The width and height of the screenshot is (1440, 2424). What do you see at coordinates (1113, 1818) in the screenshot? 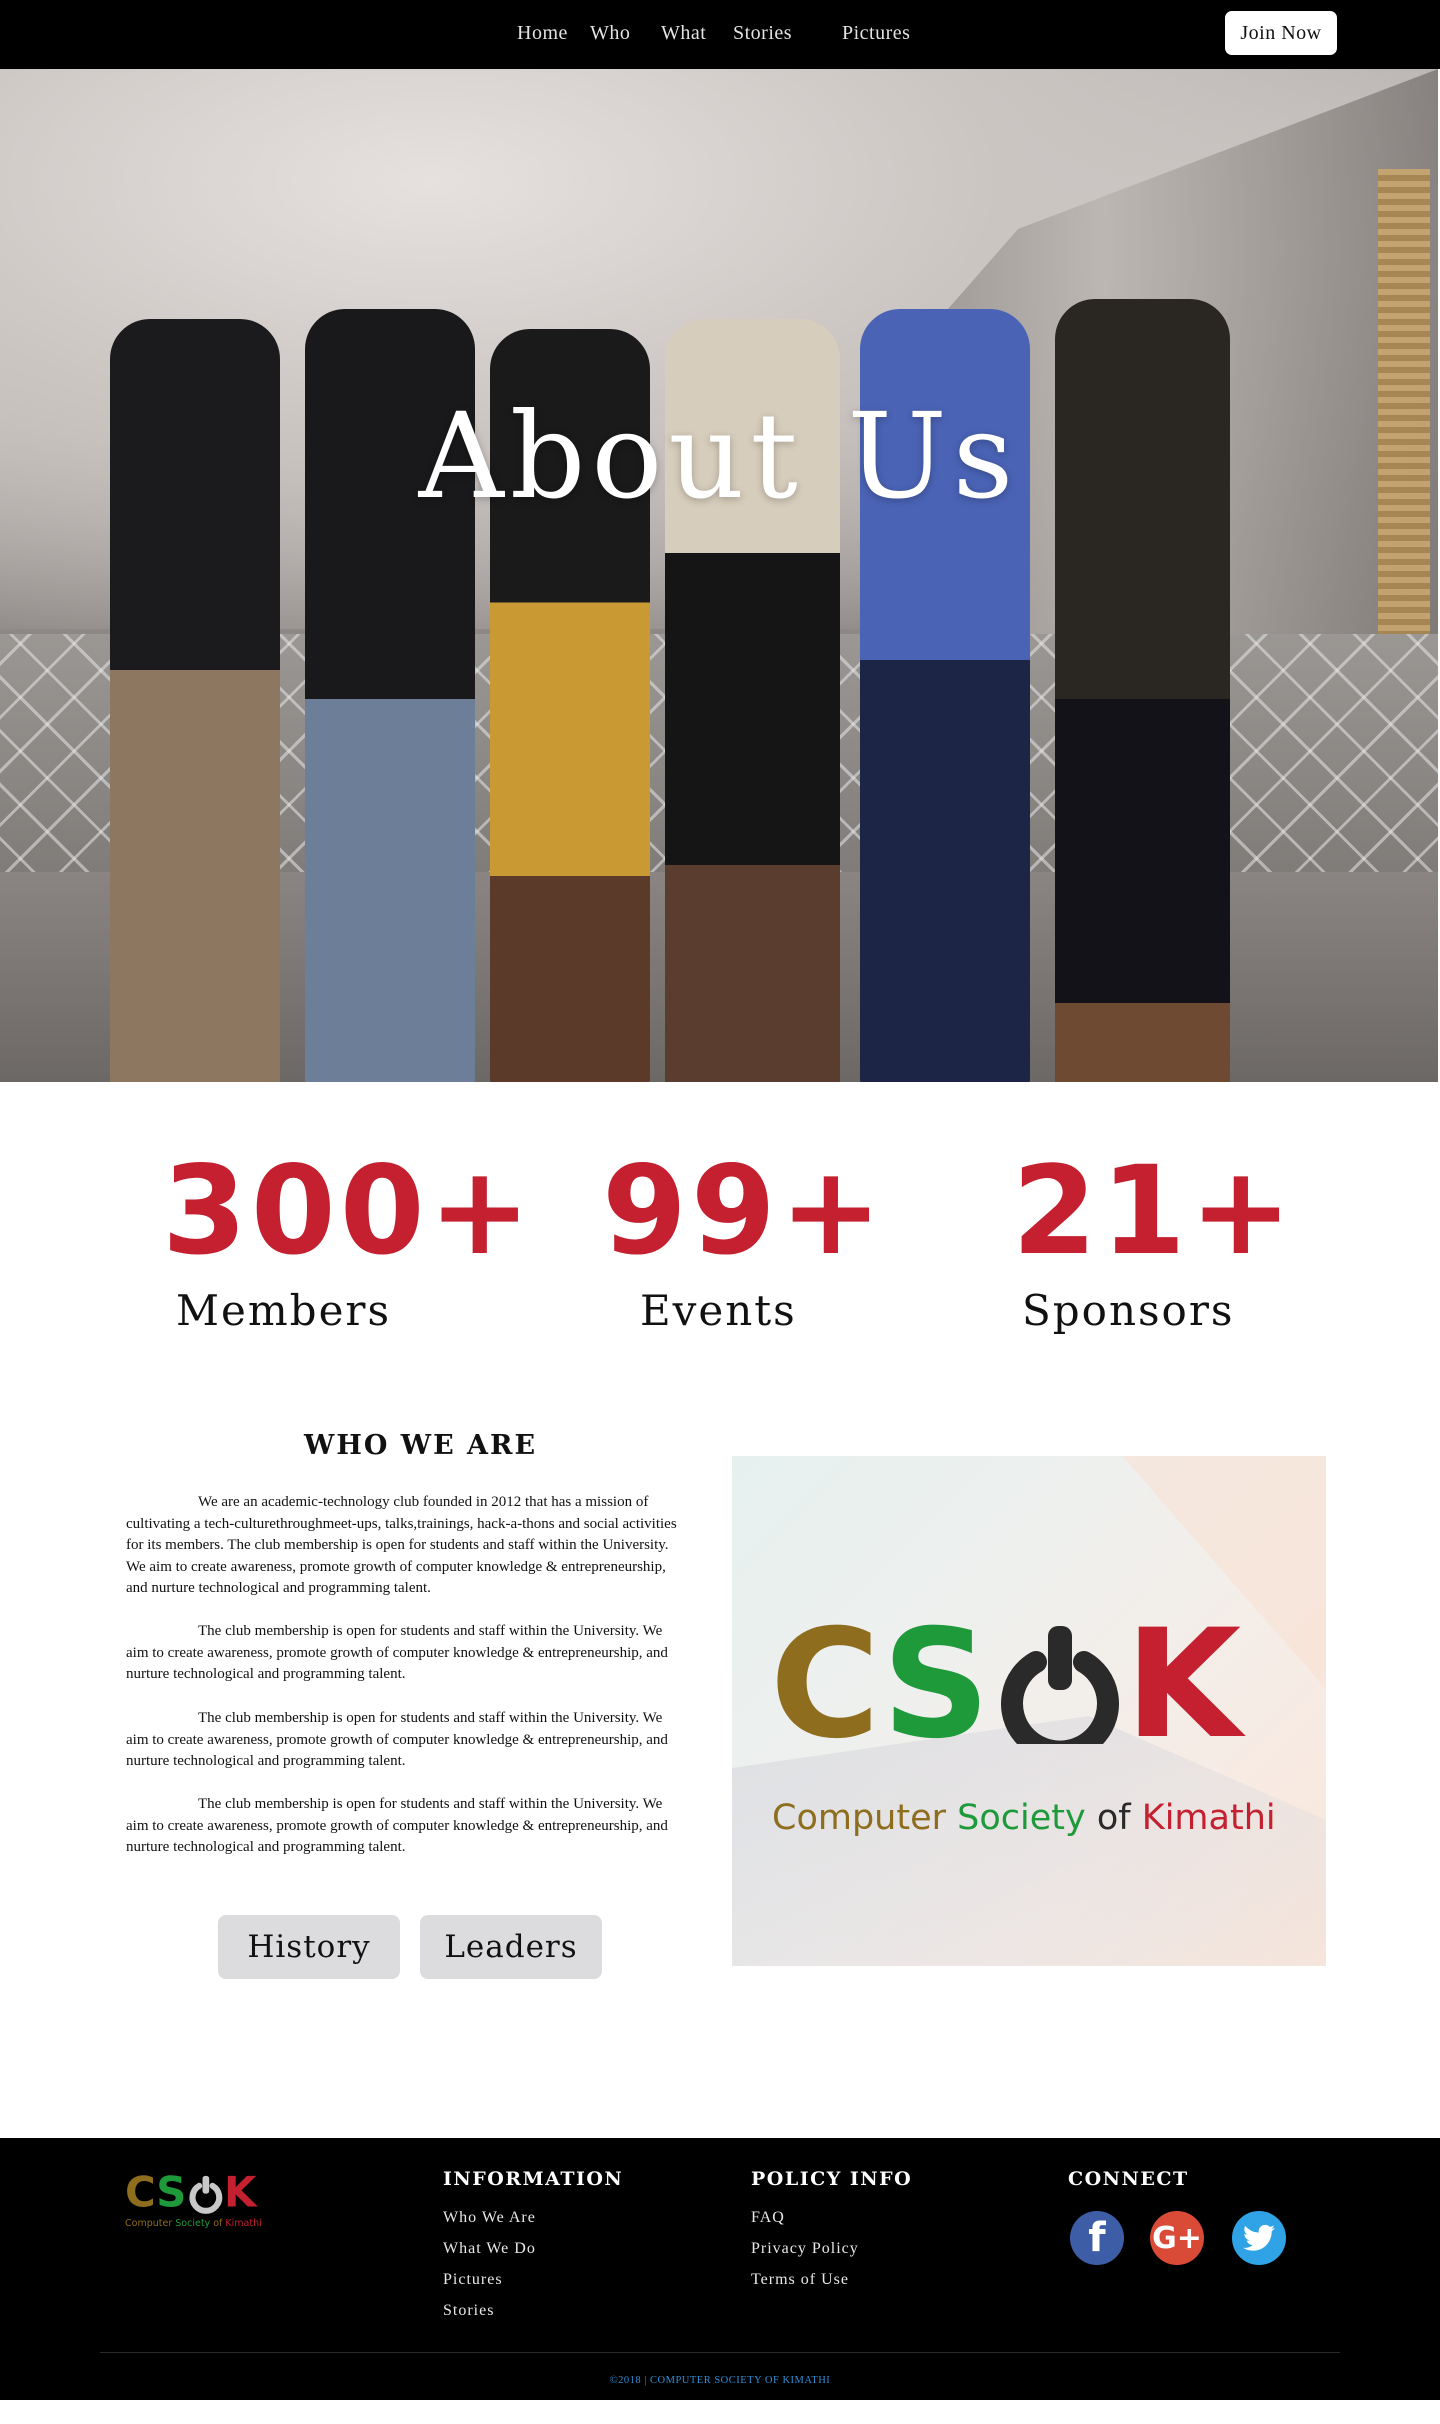
I see `logo-subtitle-word: of` at bounding box center [1113, 1818].